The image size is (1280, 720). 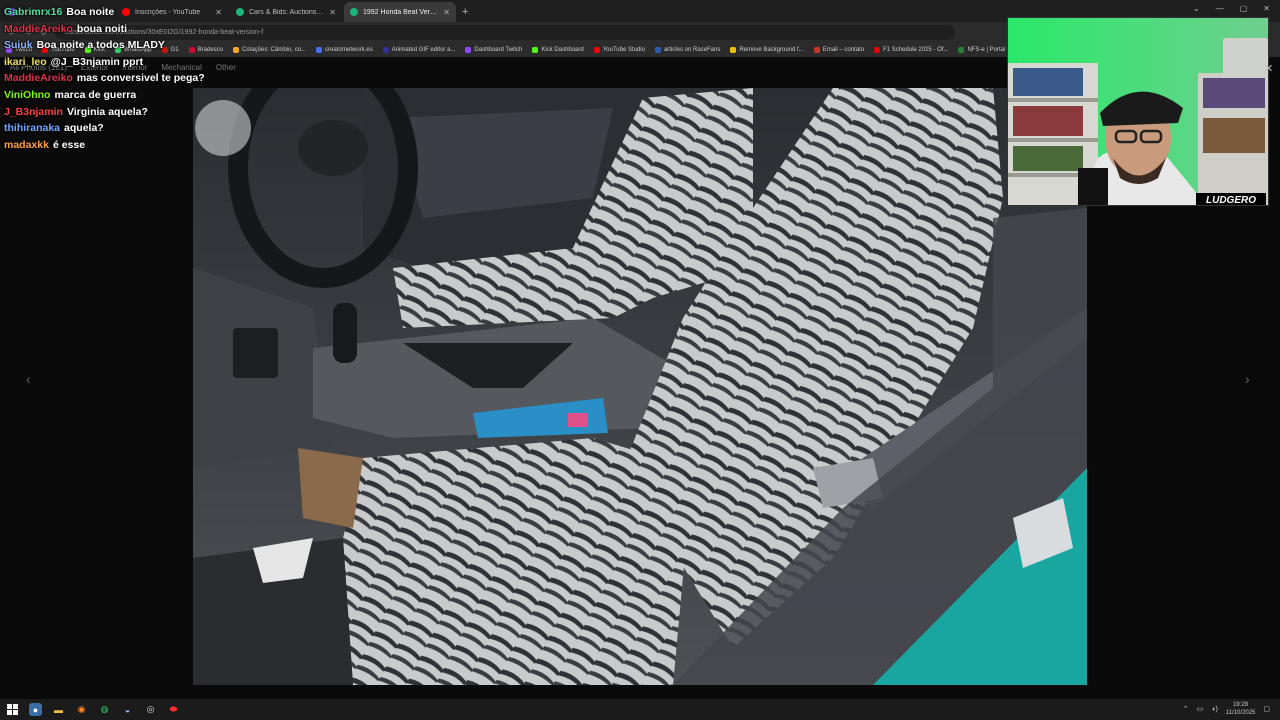 I want to click on maximize-button: ▢, so click(x=1244, y=8).